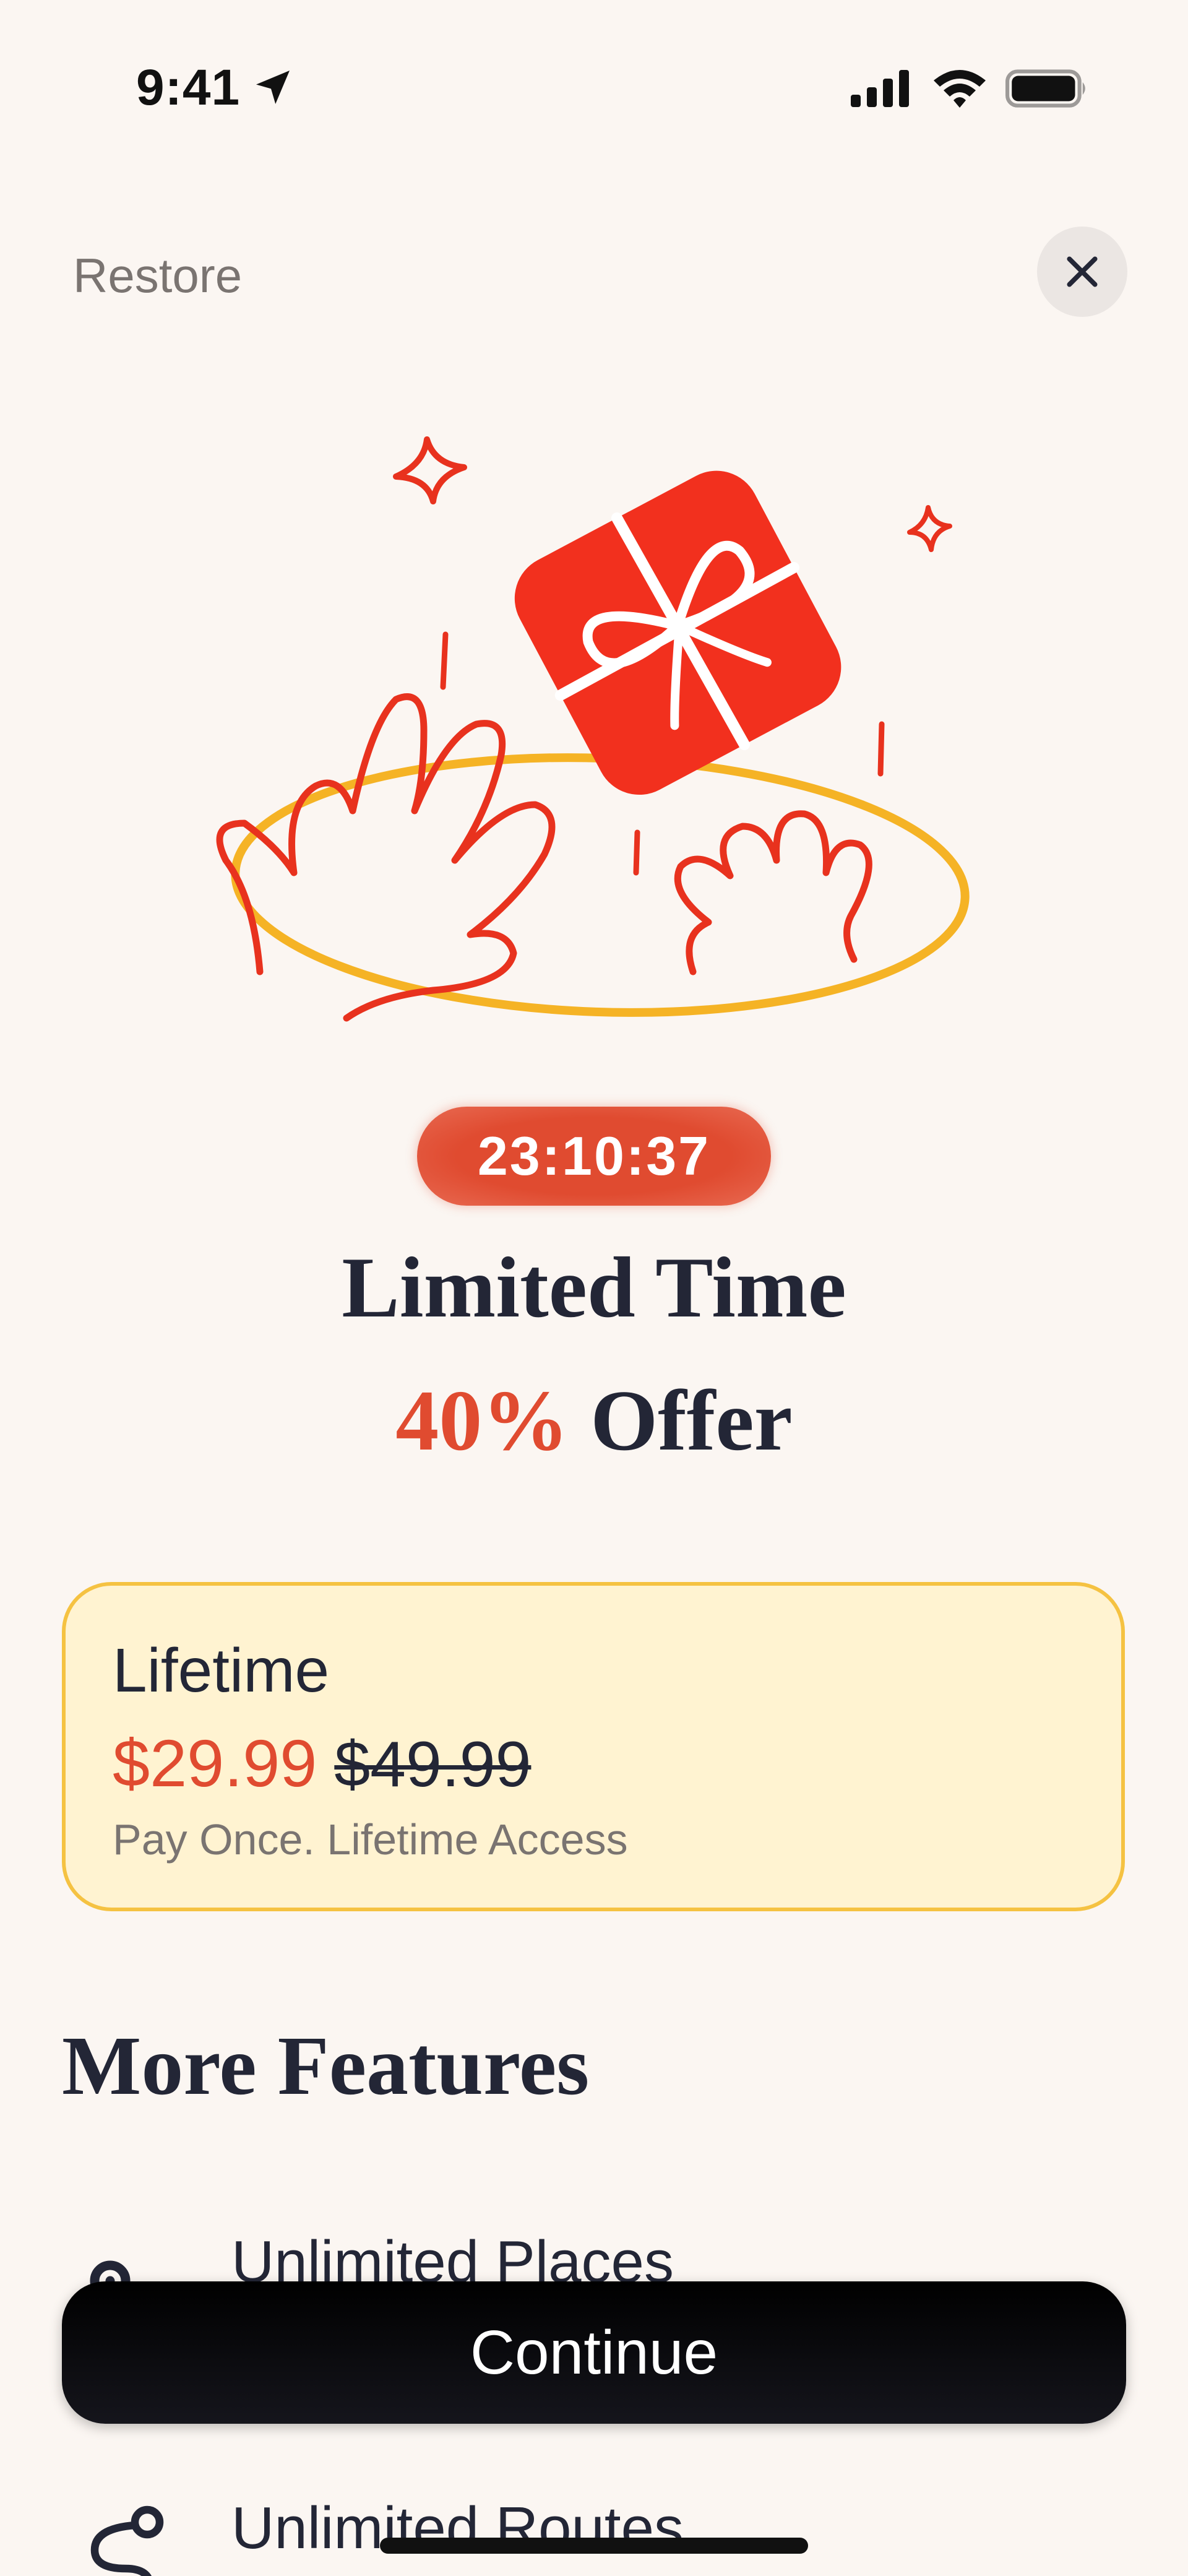 Image resolution: width=1188 pixels, height=2576 pixels. What do you see at coordinates (433, 1764) in the screenshot?
I see `plan-original-price: $49.99` at bounding box center [433, 1764].